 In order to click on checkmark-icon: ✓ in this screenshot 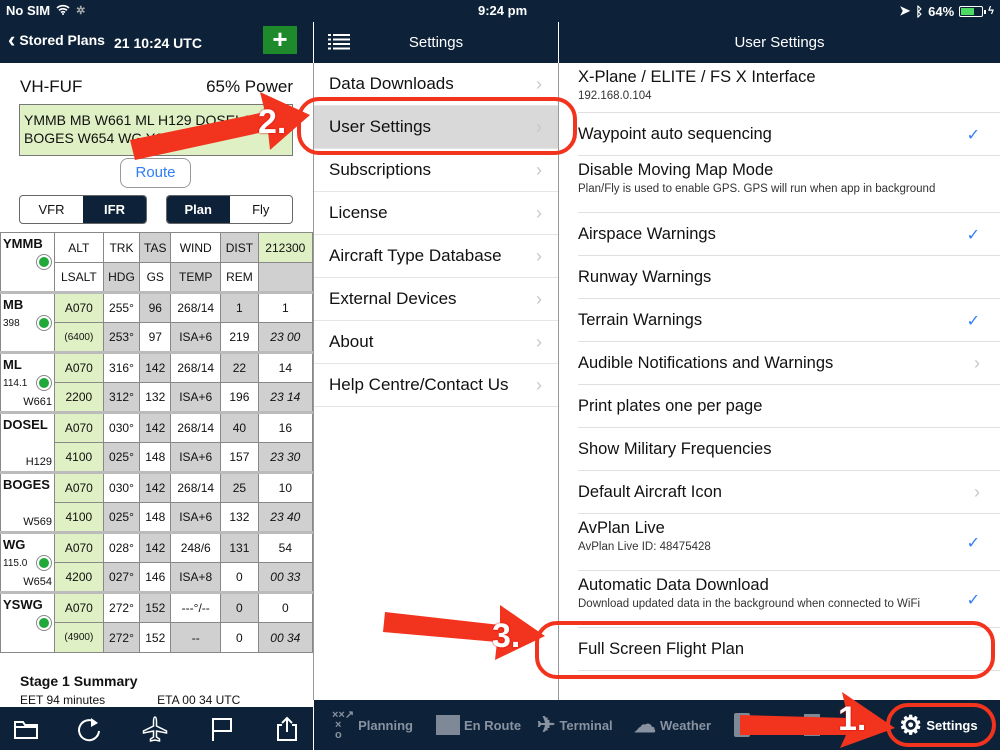, I will do `click(973, 235)`.